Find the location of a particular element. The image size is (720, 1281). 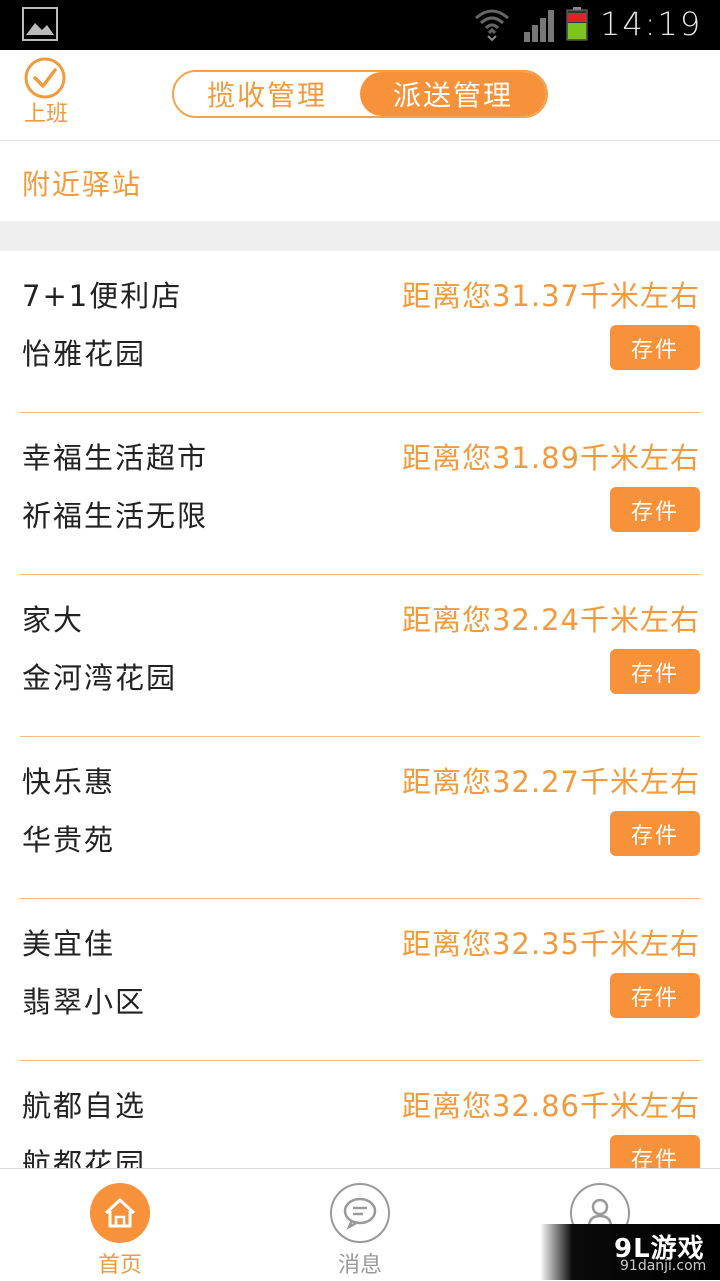

wifi-icon is located at coordinates (492, 25).